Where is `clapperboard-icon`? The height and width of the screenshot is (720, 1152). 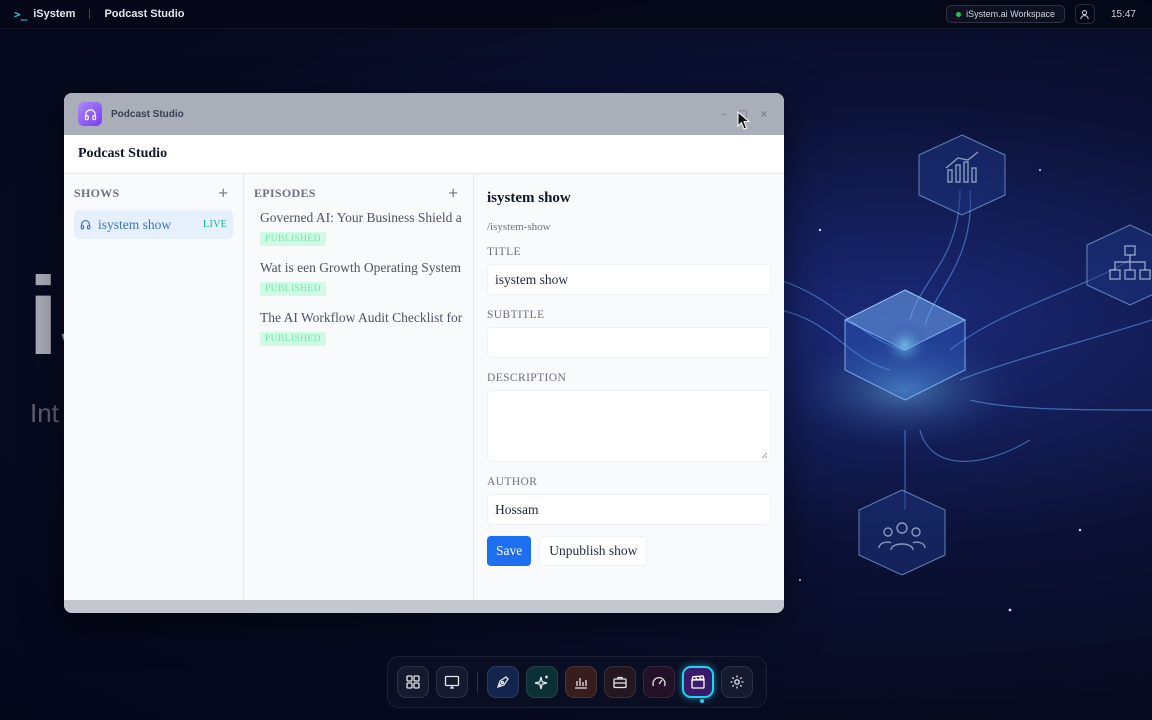 clapperboard-icon is located at coordinates (698, 682).